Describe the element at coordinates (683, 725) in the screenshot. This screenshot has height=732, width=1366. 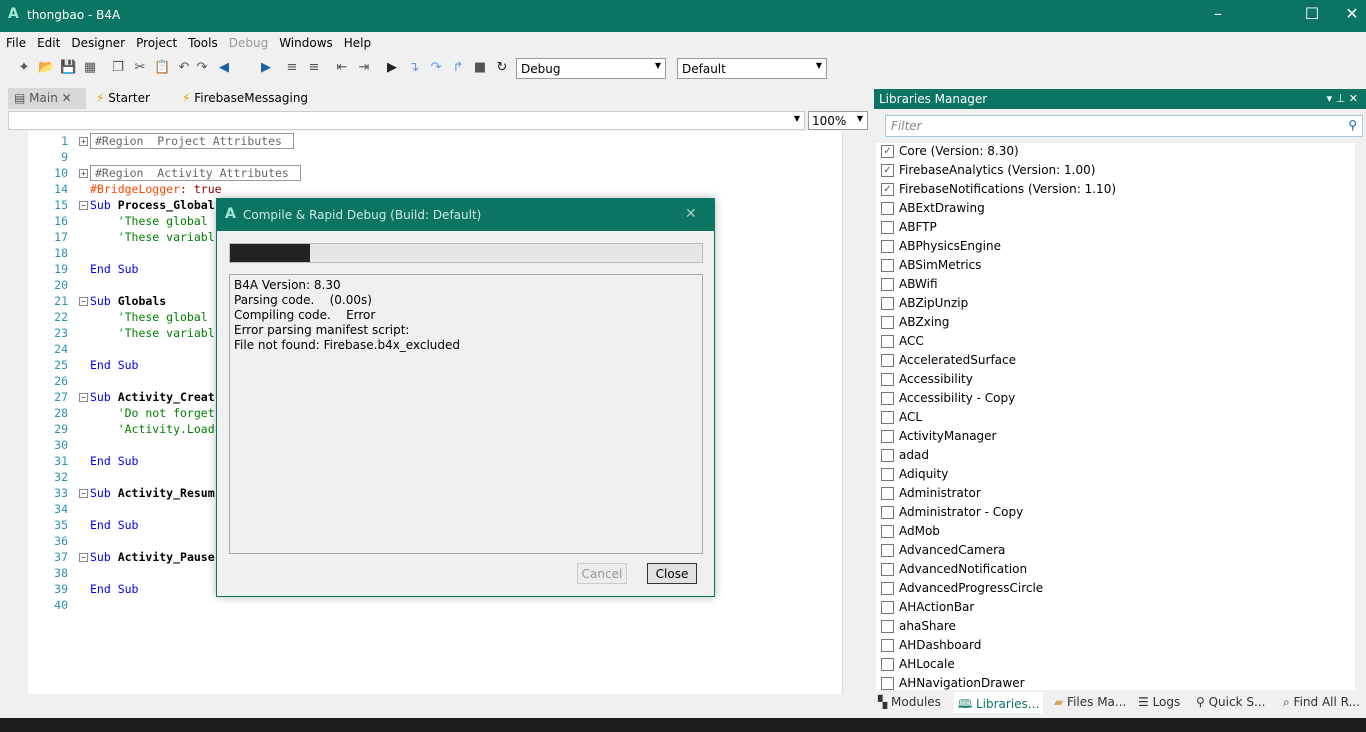
I see `taskbar-strip` at that location.